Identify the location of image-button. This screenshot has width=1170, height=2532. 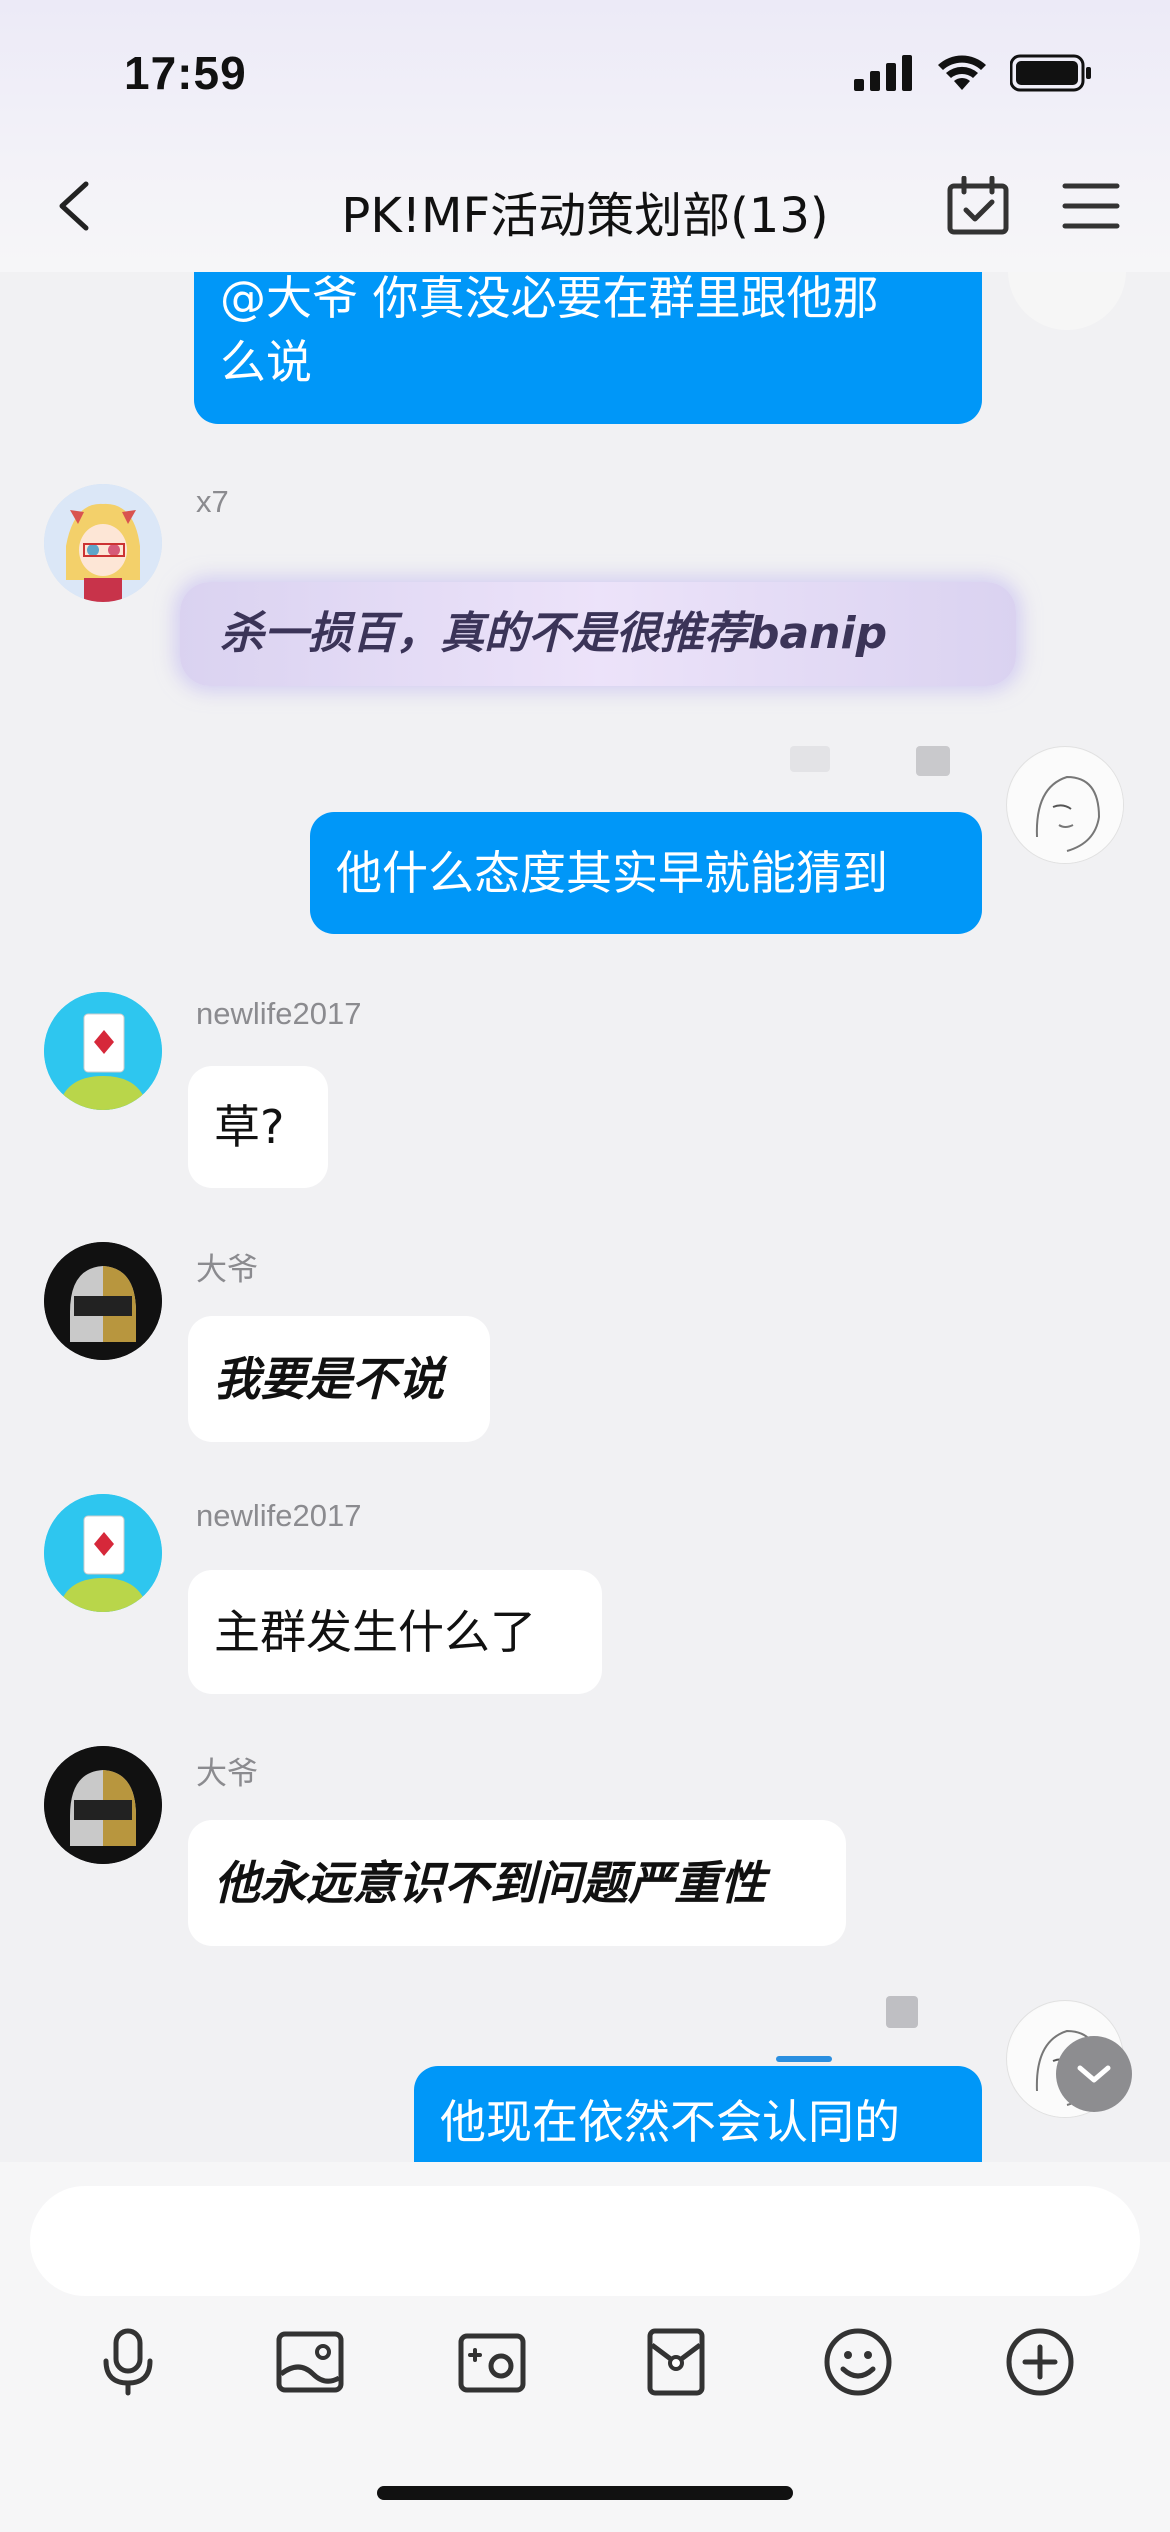
(310, 2362).